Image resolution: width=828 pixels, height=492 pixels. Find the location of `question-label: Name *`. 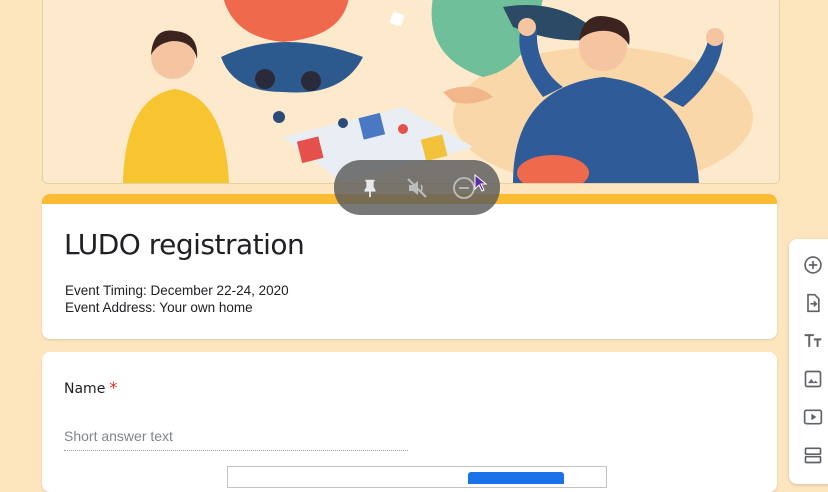

question-label: Name * is located at coordinates (90, 387).